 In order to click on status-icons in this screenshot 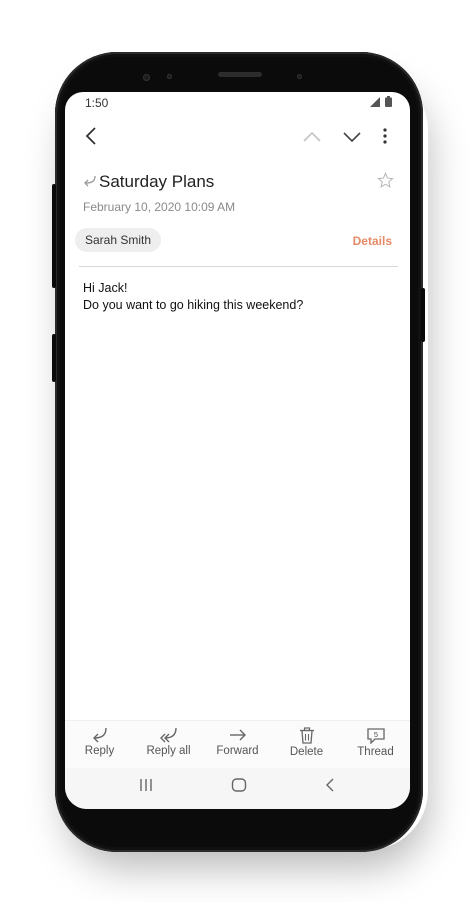, I will do `click(381, 101)`.